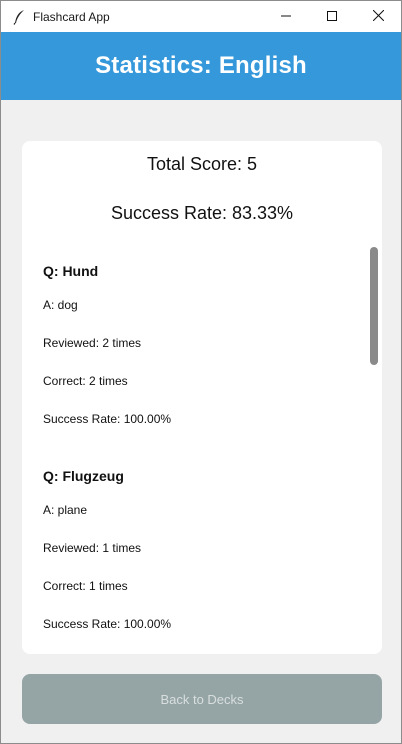  Describe the element at coordinates (202, 164) in the screenshot. I see `total-score: Total Score: 5` at that location.